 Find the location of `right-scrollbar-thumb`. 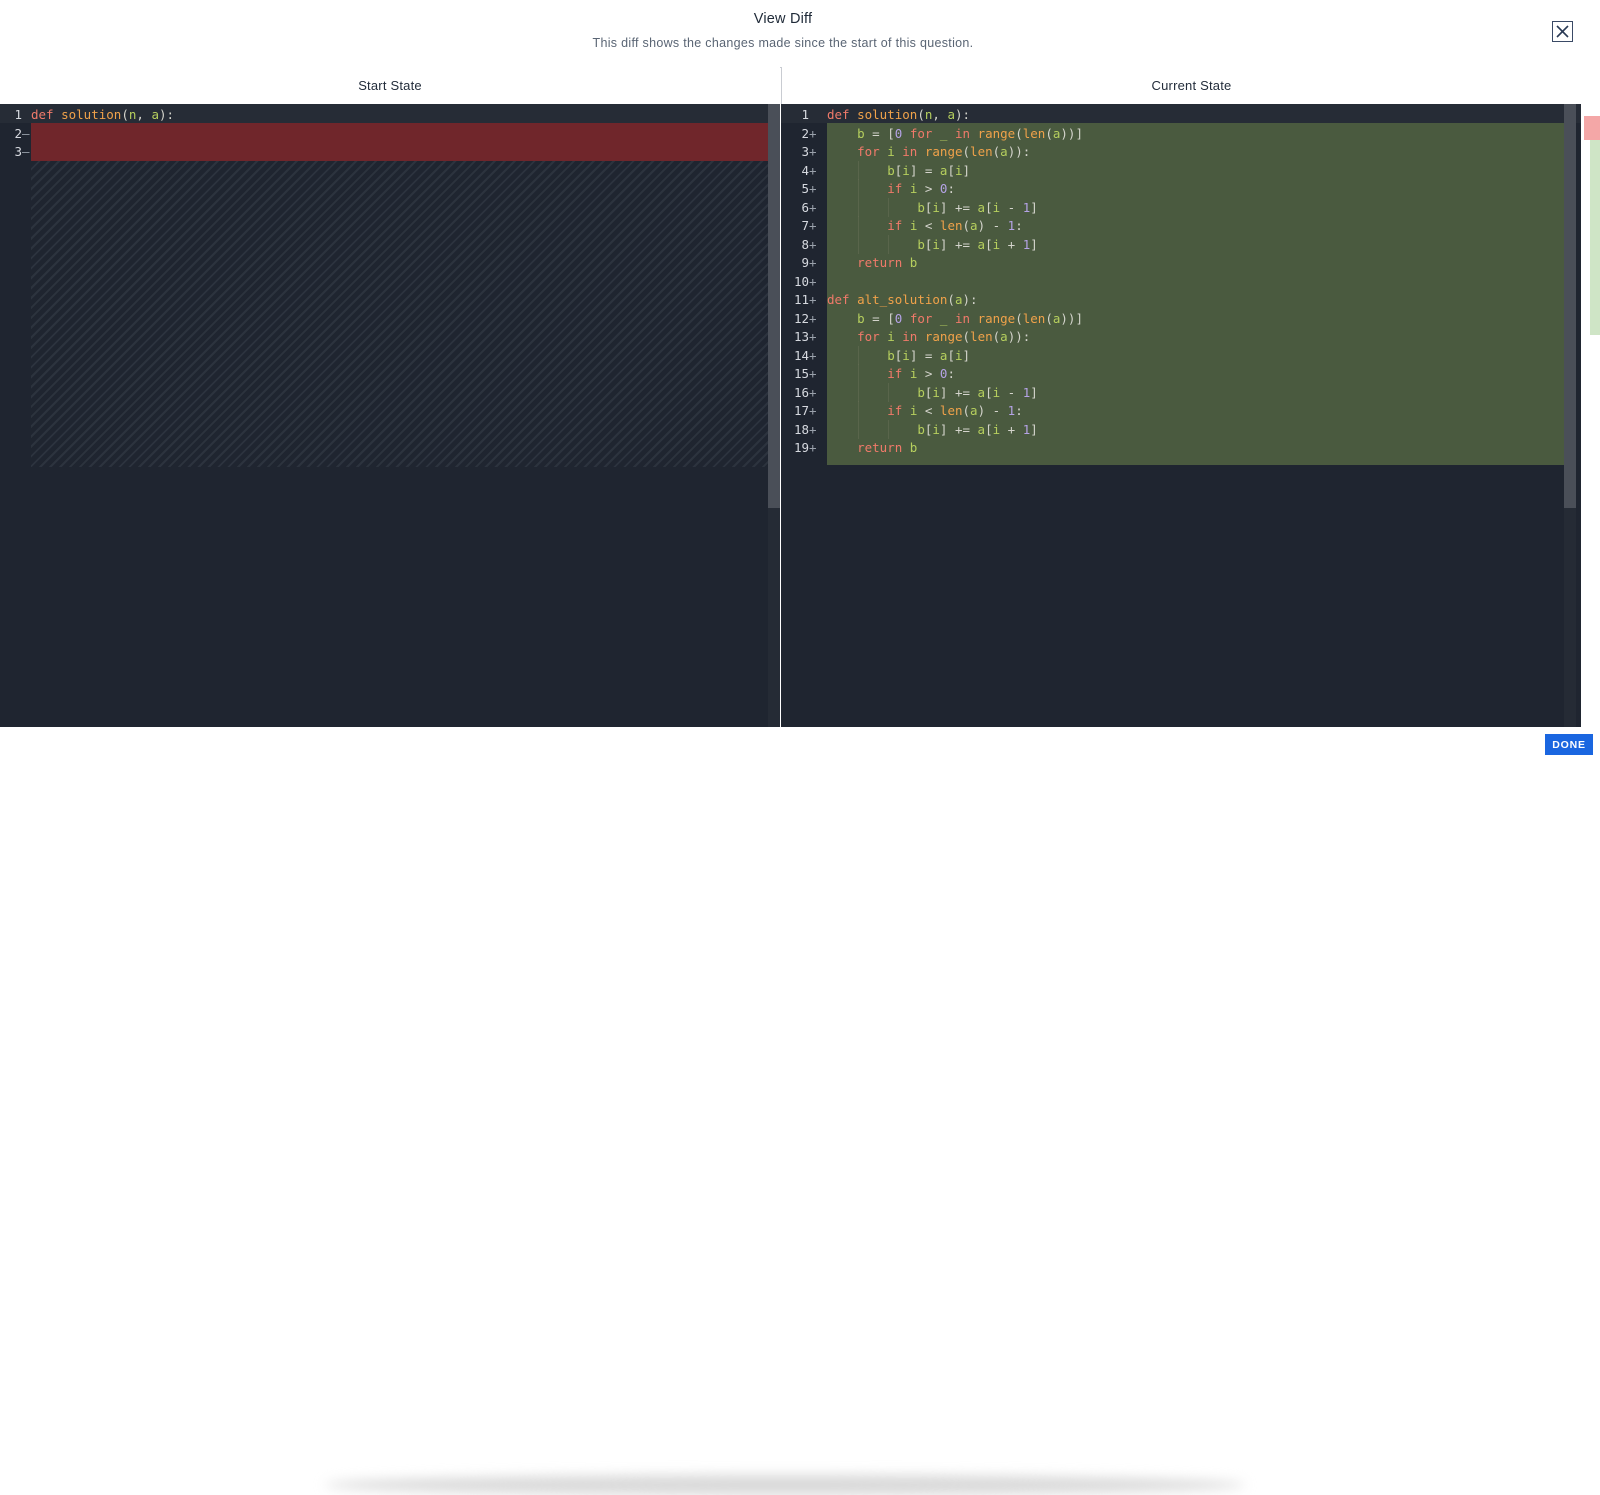

right-scrollbar-thumb is located at coordinates (1570, 306).